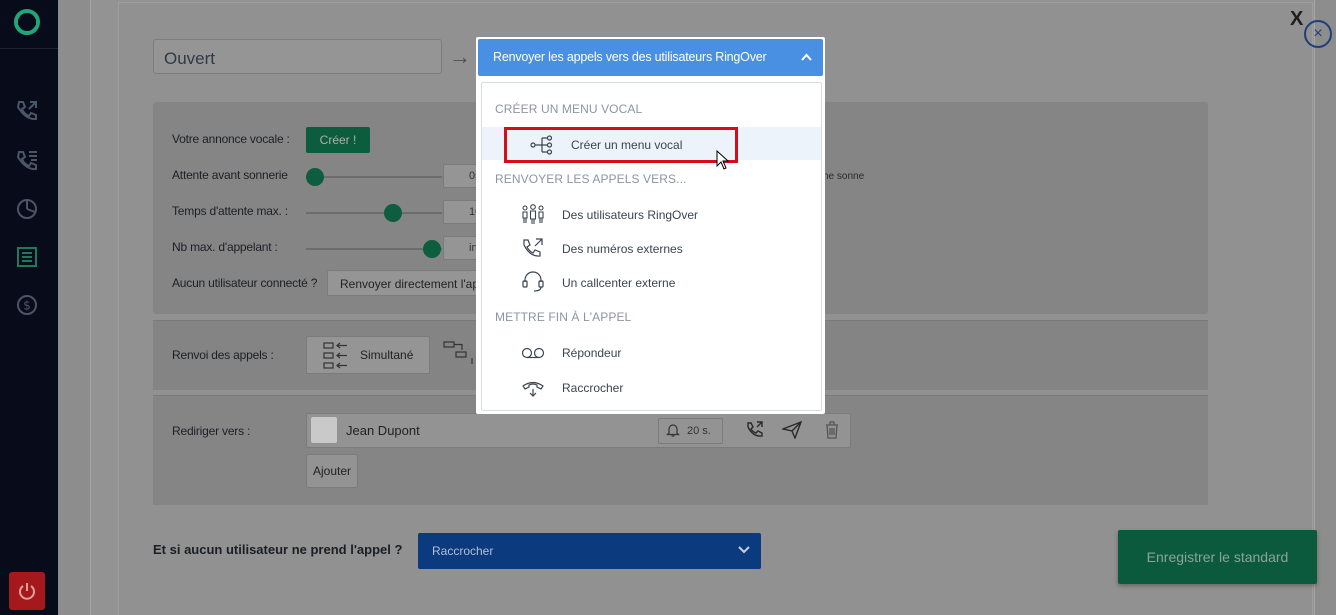  What do you see at coordinates (744, 550) in the screenshot?
I see `chevron-down-icon` at bounding box center [744, 550].